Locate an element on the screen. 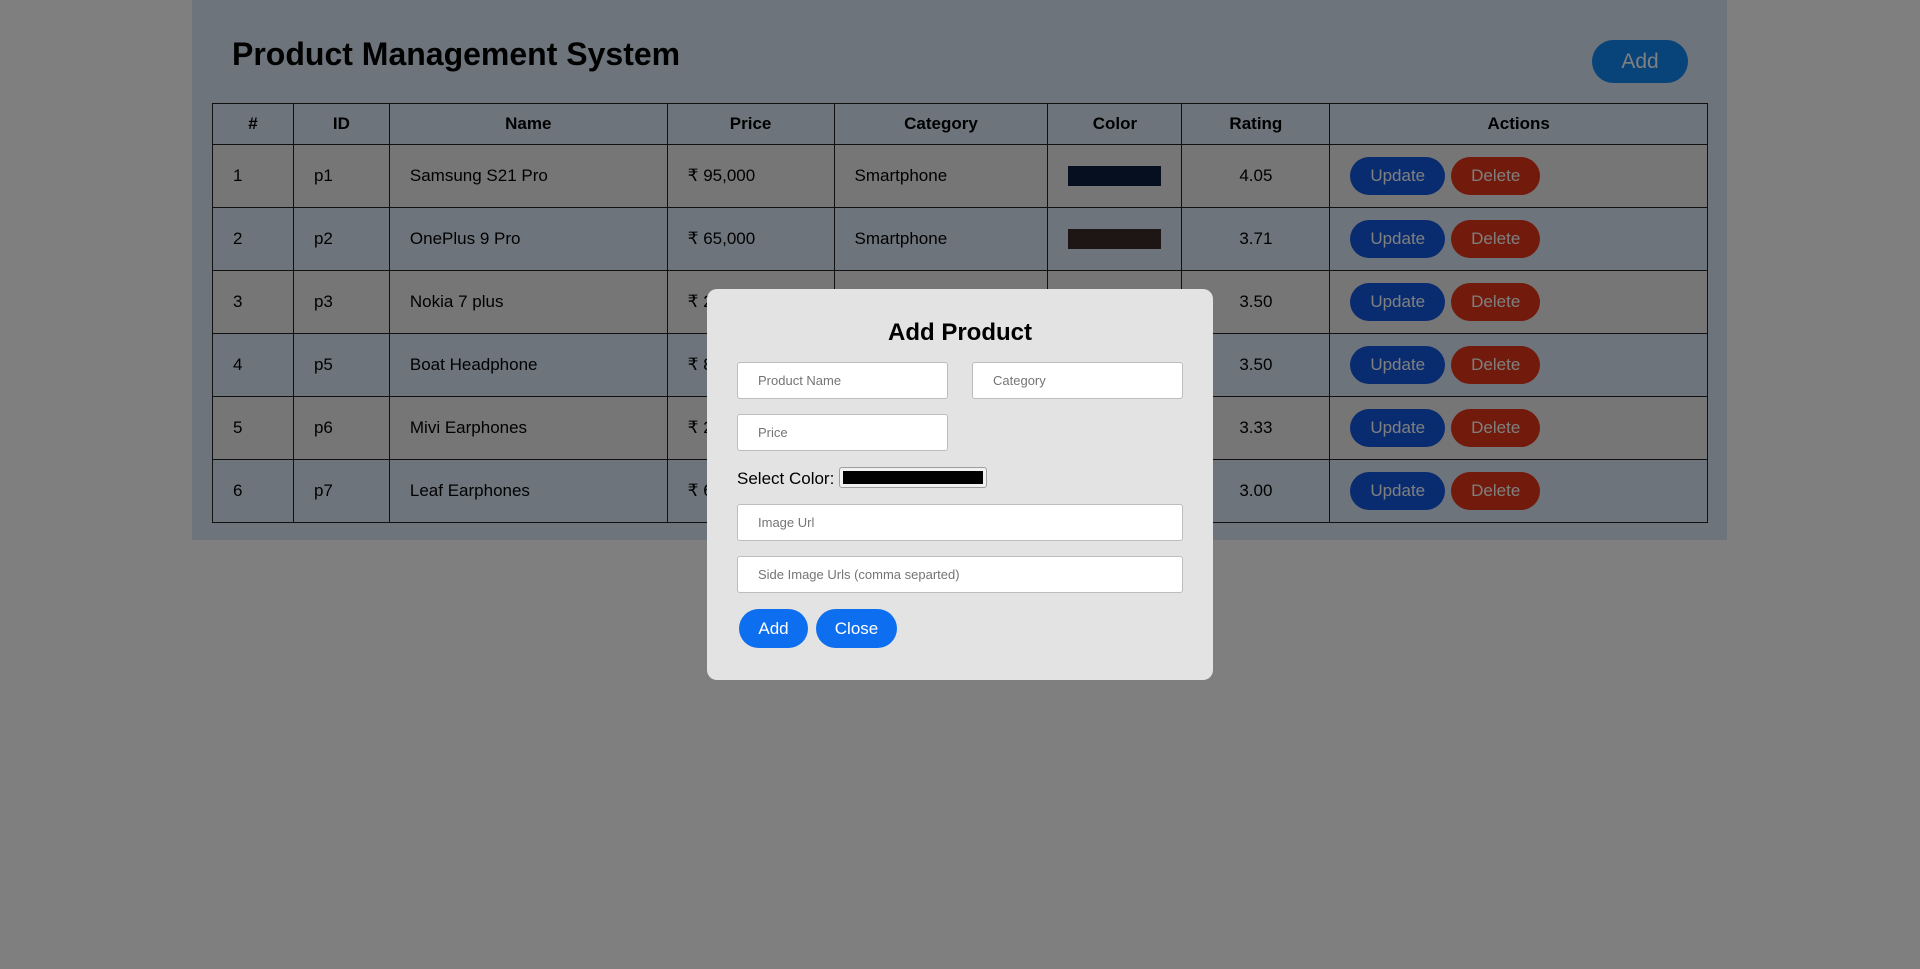 The width and height of the screenshot is (1920, 969). category-input is located at coordinates (1077, 380).